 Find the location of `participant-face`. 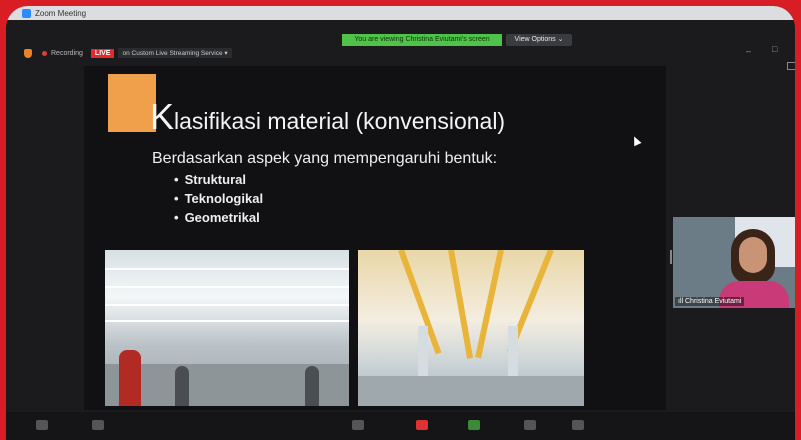

participant-face is located at coordinates (753, 255).